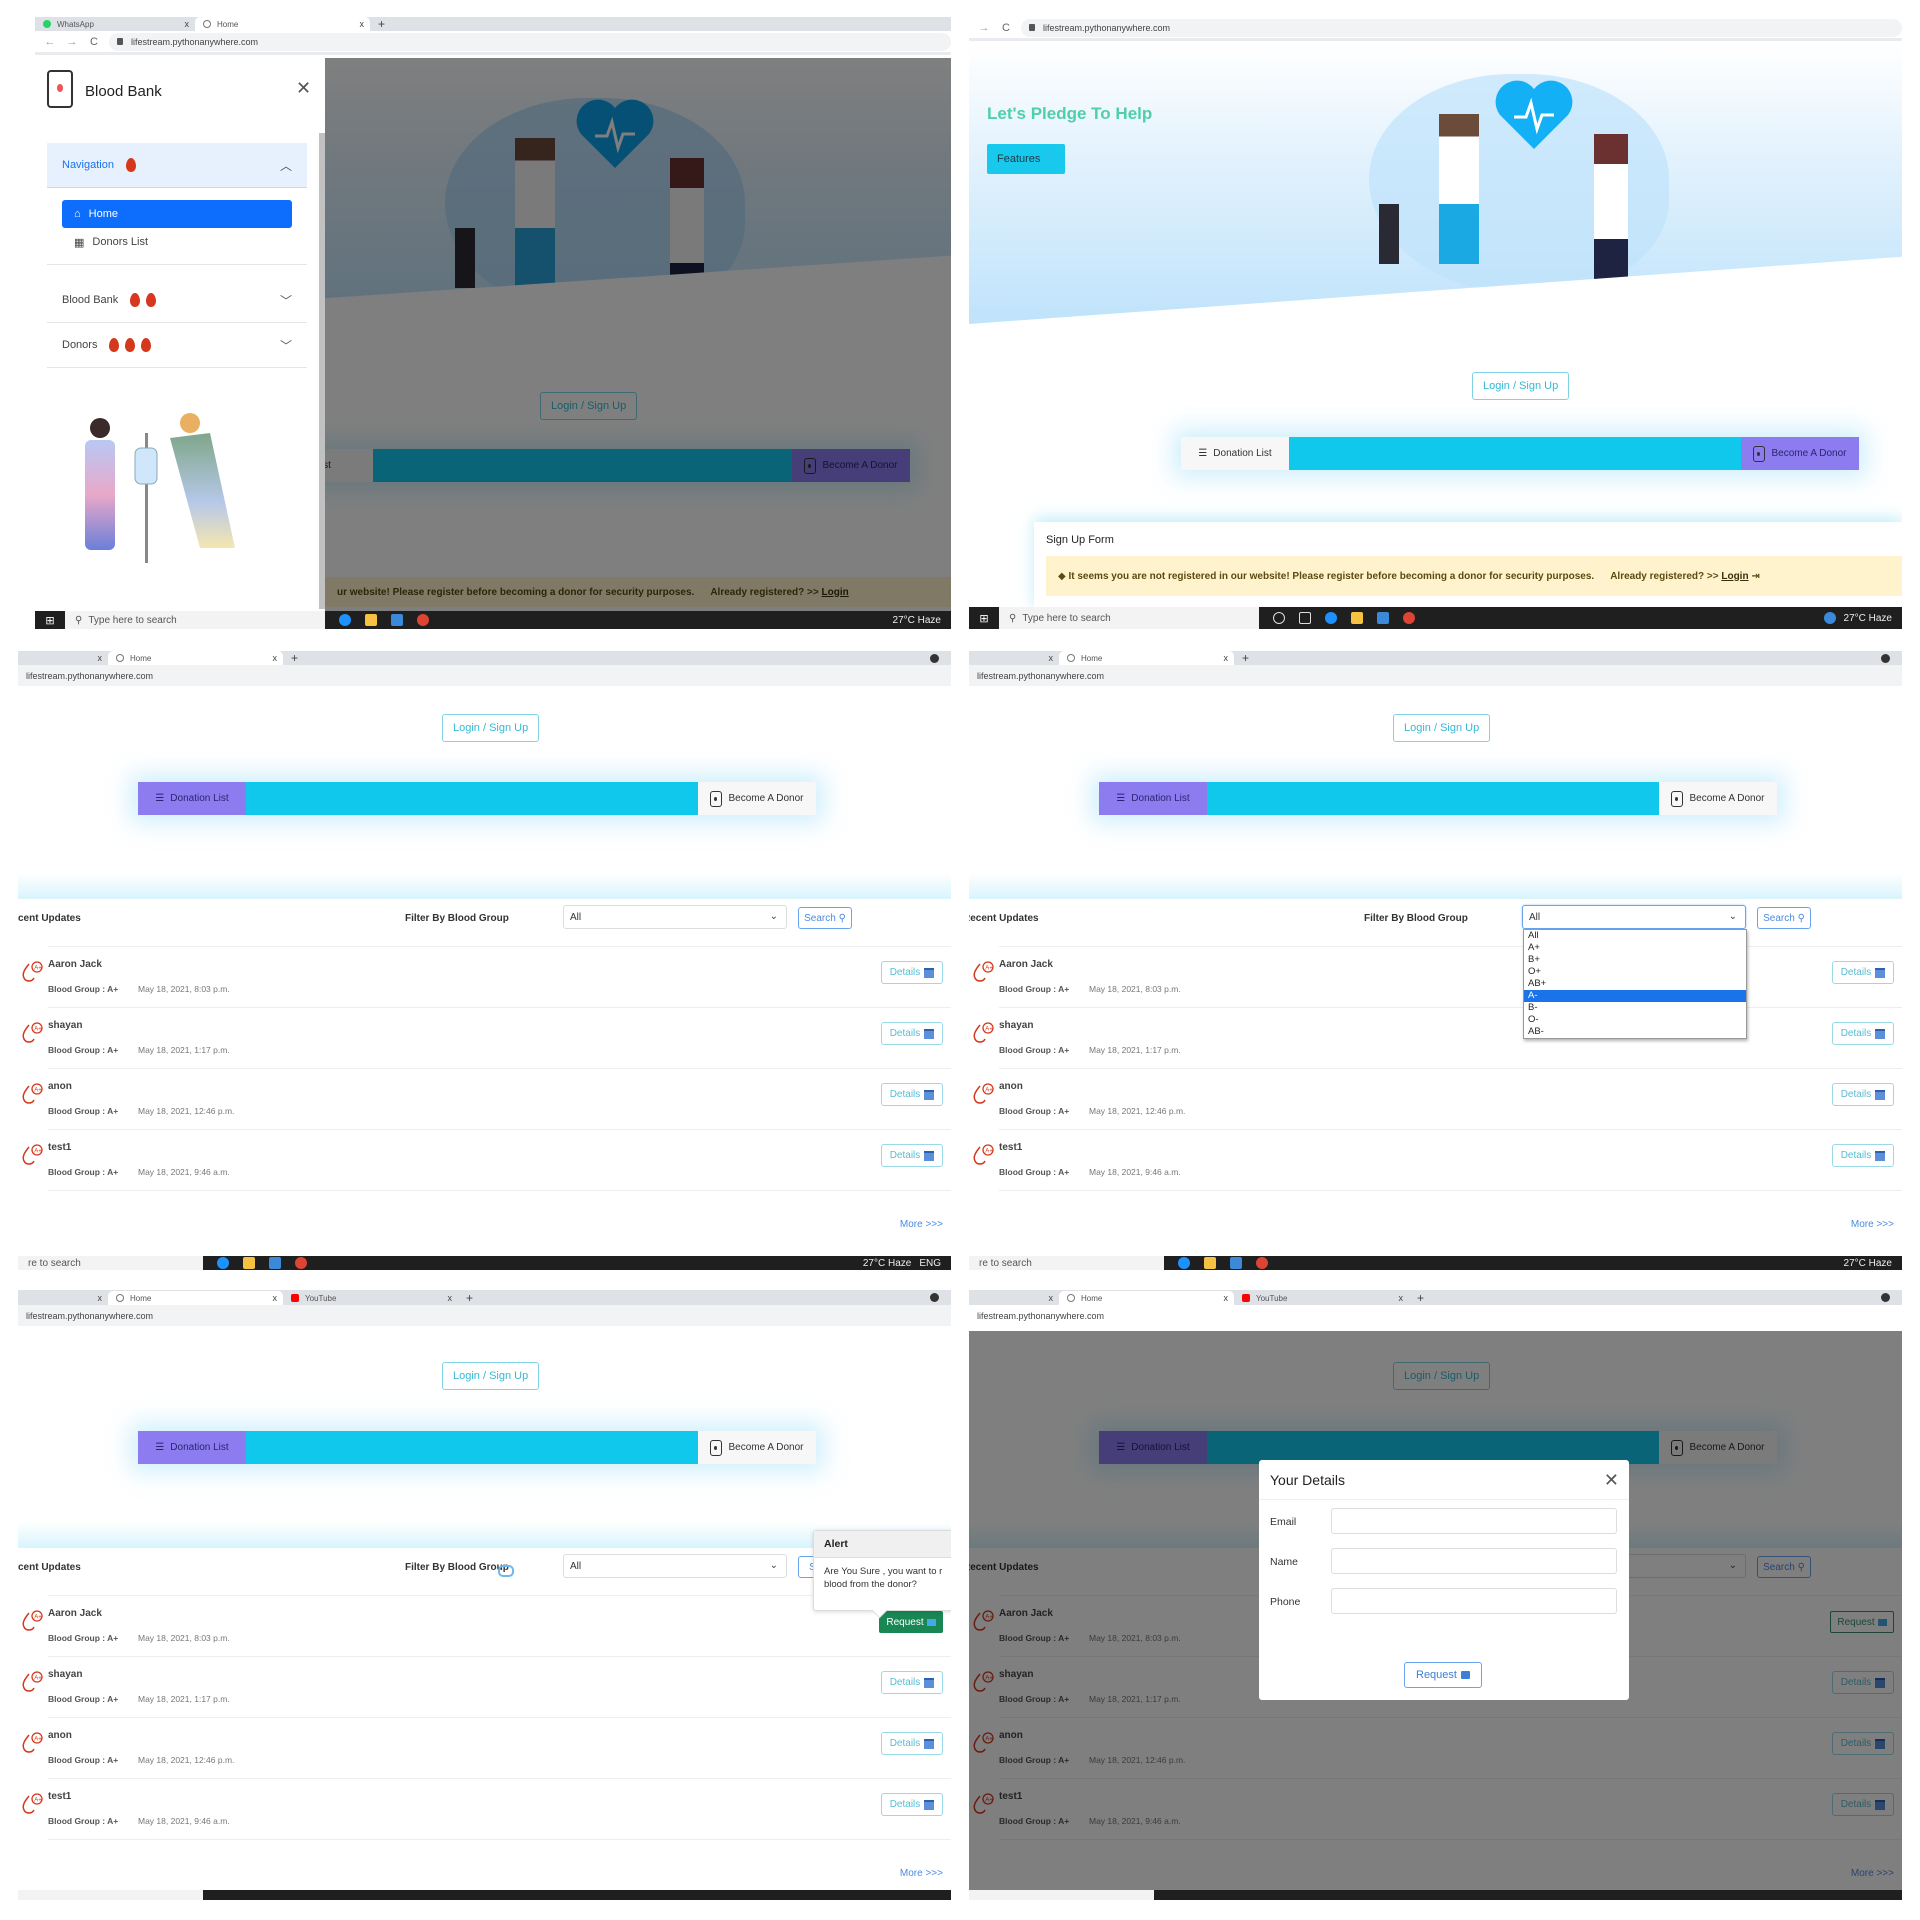  Describe the element at coordinates (1635, 936) in the screenshot. I see `blood-group-option: All` at that location.